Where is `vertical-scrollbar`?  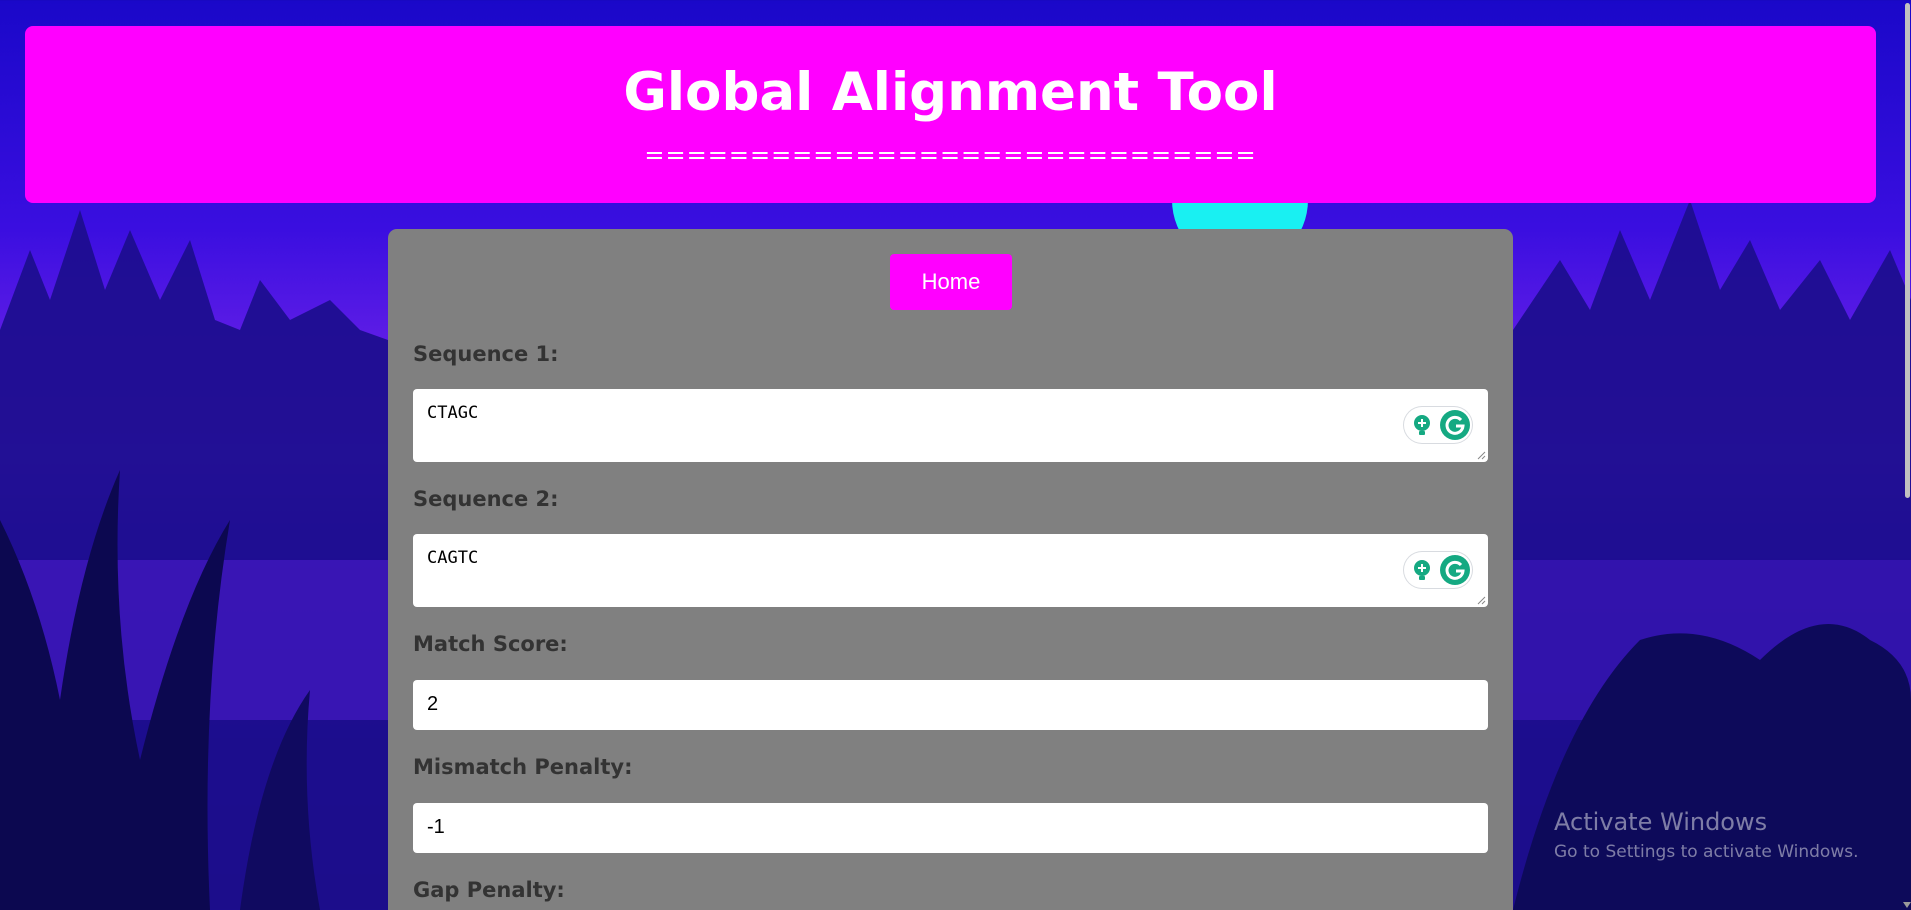
vertical-scrollbar is located at coordinates (1907, 455).